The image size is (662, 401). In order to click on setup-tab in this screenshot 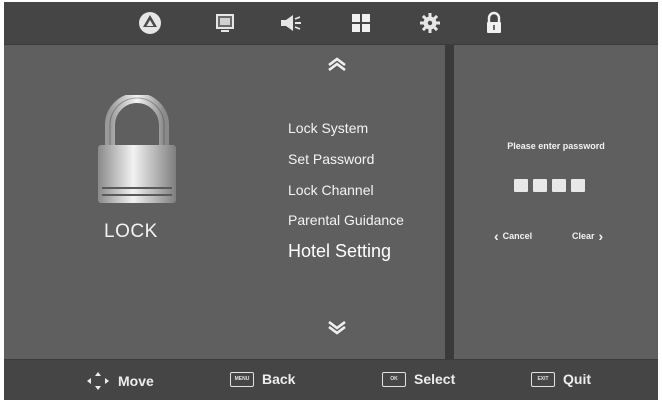, I will do `click(430, 23)`.